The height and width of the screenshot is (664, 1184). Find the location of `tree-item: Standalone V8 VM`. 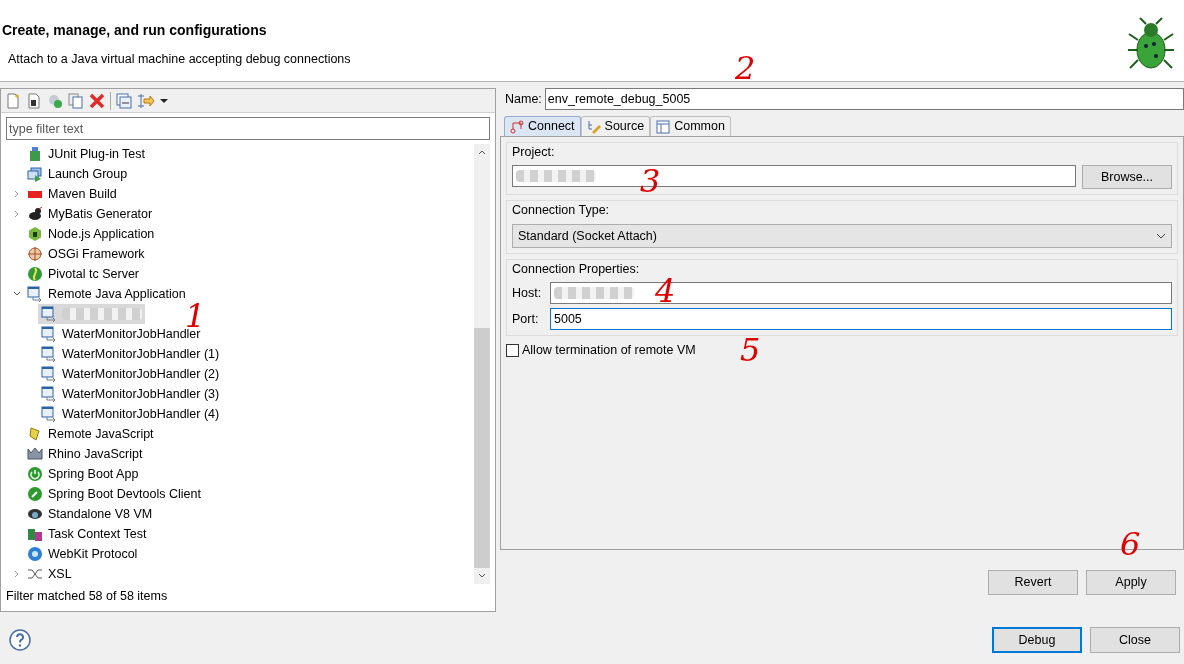

tree-item: Standalone V8 VM is located at coordinates (100, 514).